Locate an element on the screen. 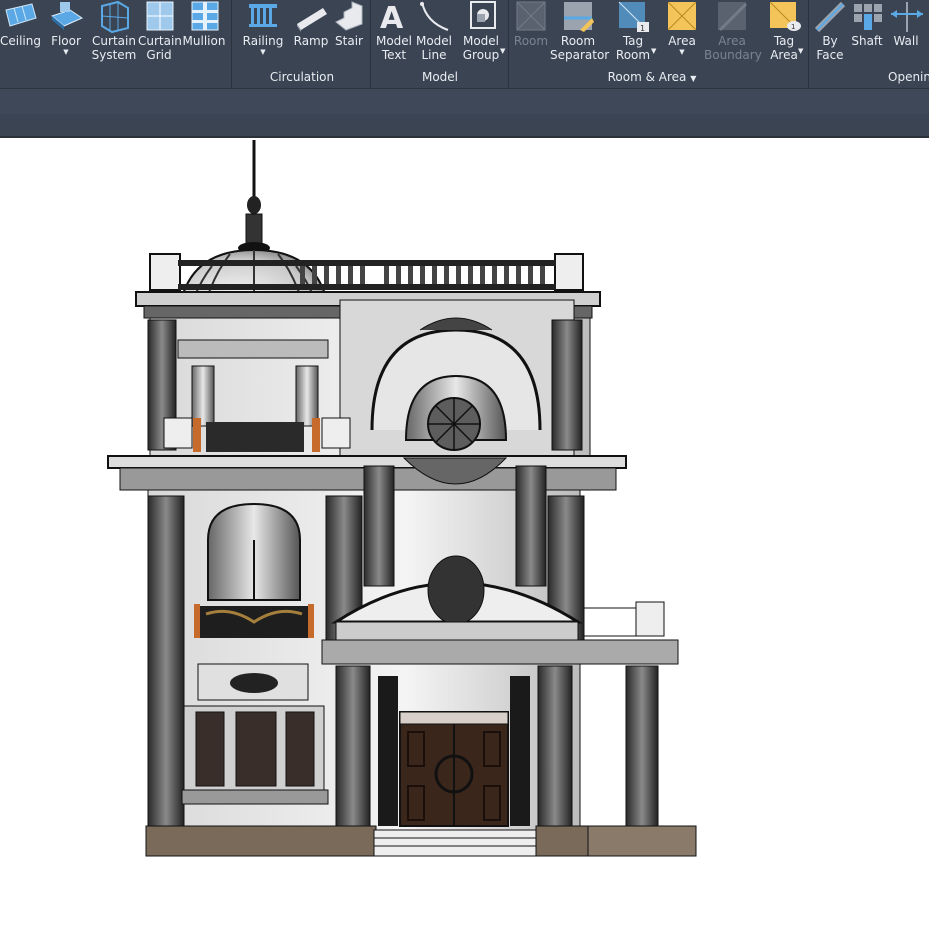 The image size is (929, 931). curtain-grid-label: Curtain Grid is located at coordinates (160, 48).